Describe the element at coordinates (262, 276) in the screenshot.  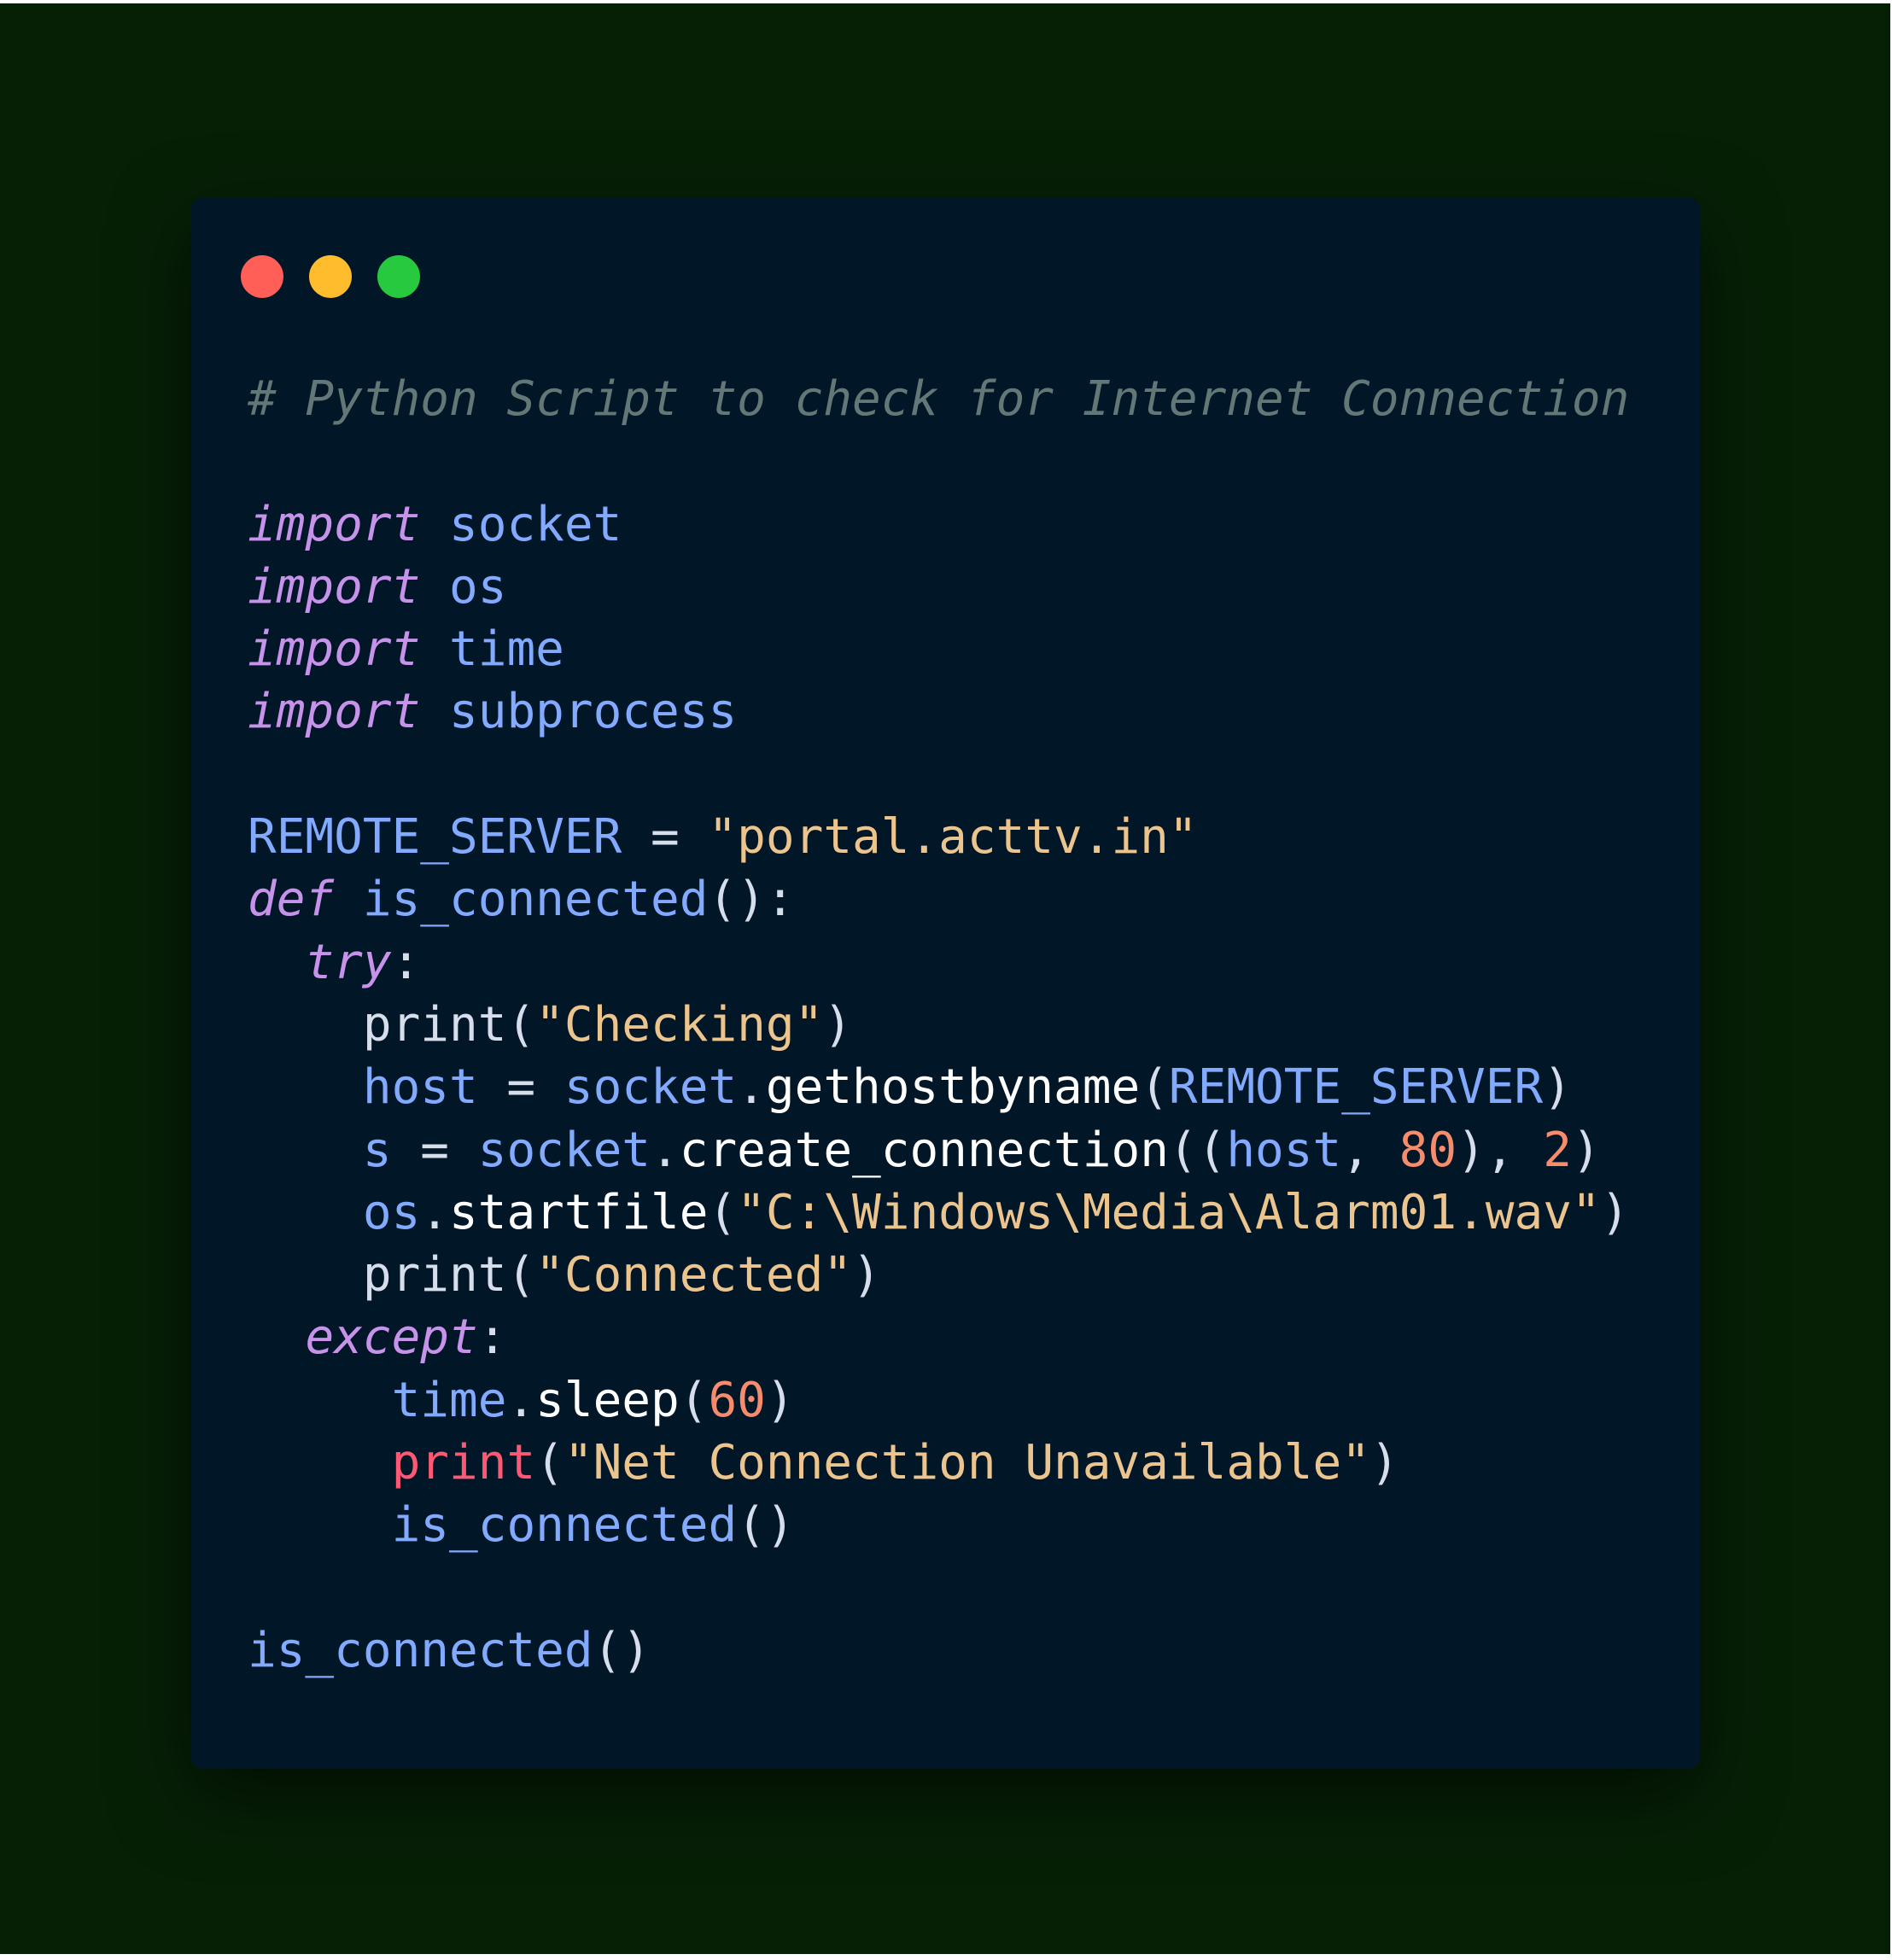
I see `close-dot-icon` at that location.